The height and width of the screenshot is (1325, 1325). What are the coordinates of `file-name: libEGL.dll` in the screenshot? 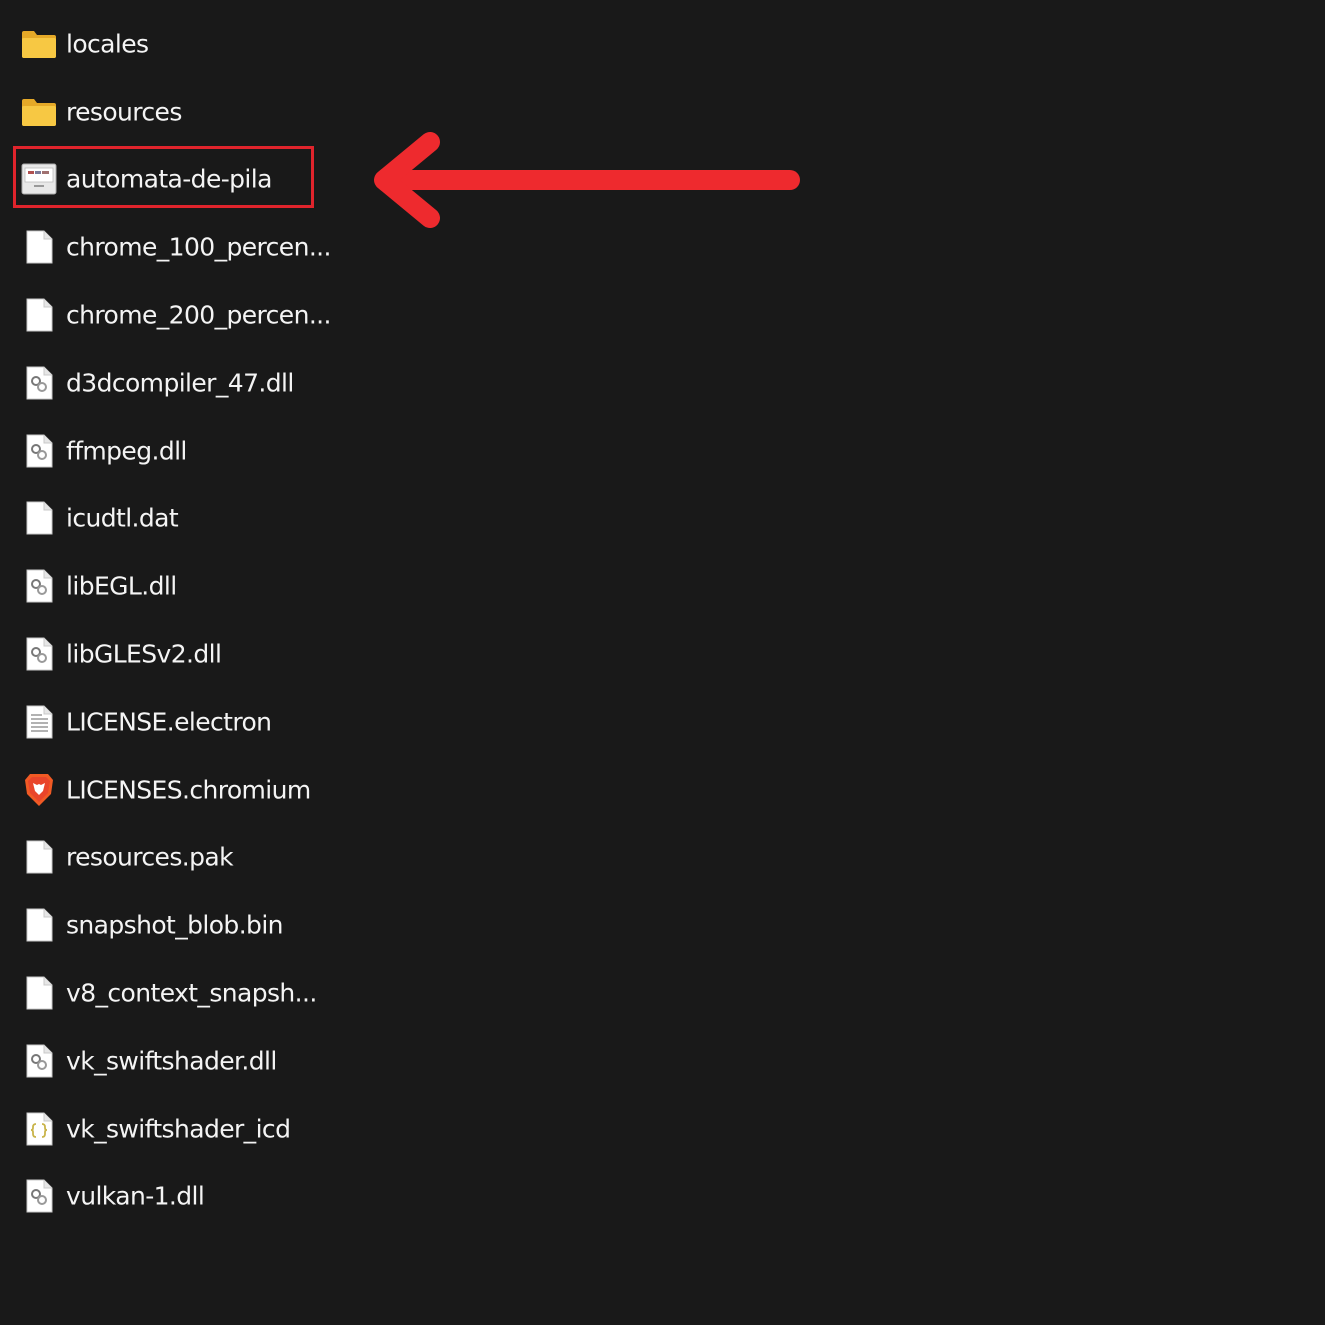 It's located at (121, 586).